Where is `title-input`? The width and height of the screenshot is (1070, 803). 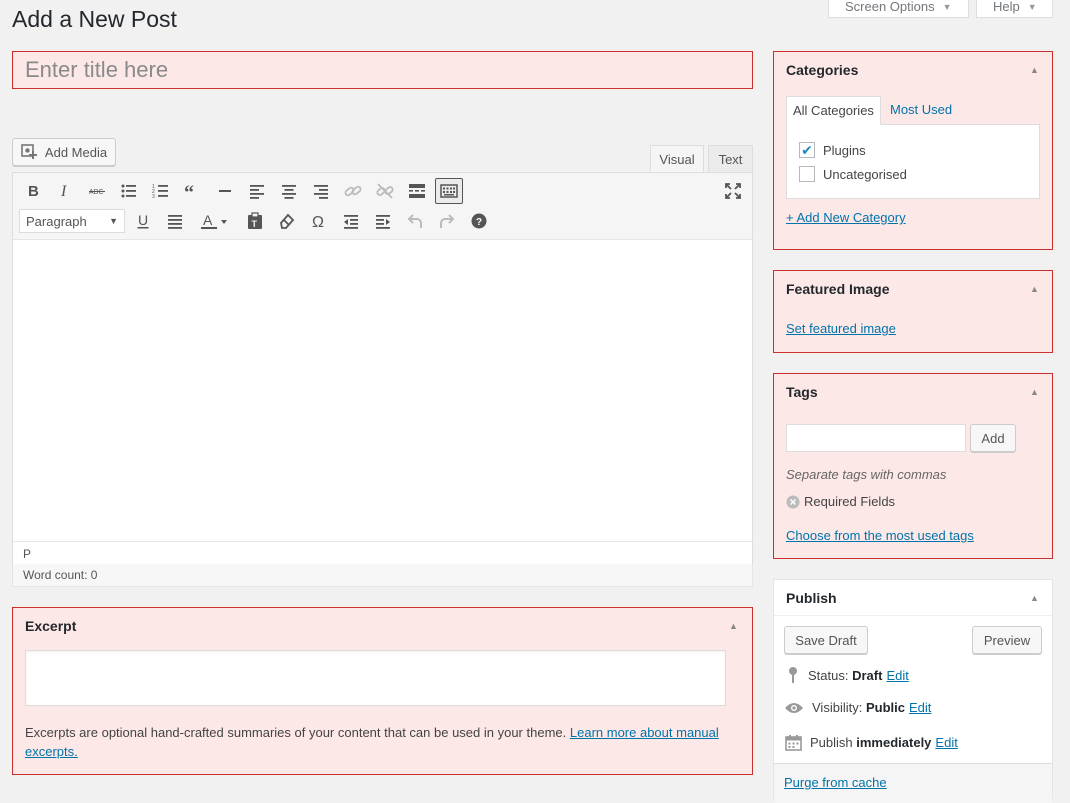 title-input is located at coordinates (387, 70).